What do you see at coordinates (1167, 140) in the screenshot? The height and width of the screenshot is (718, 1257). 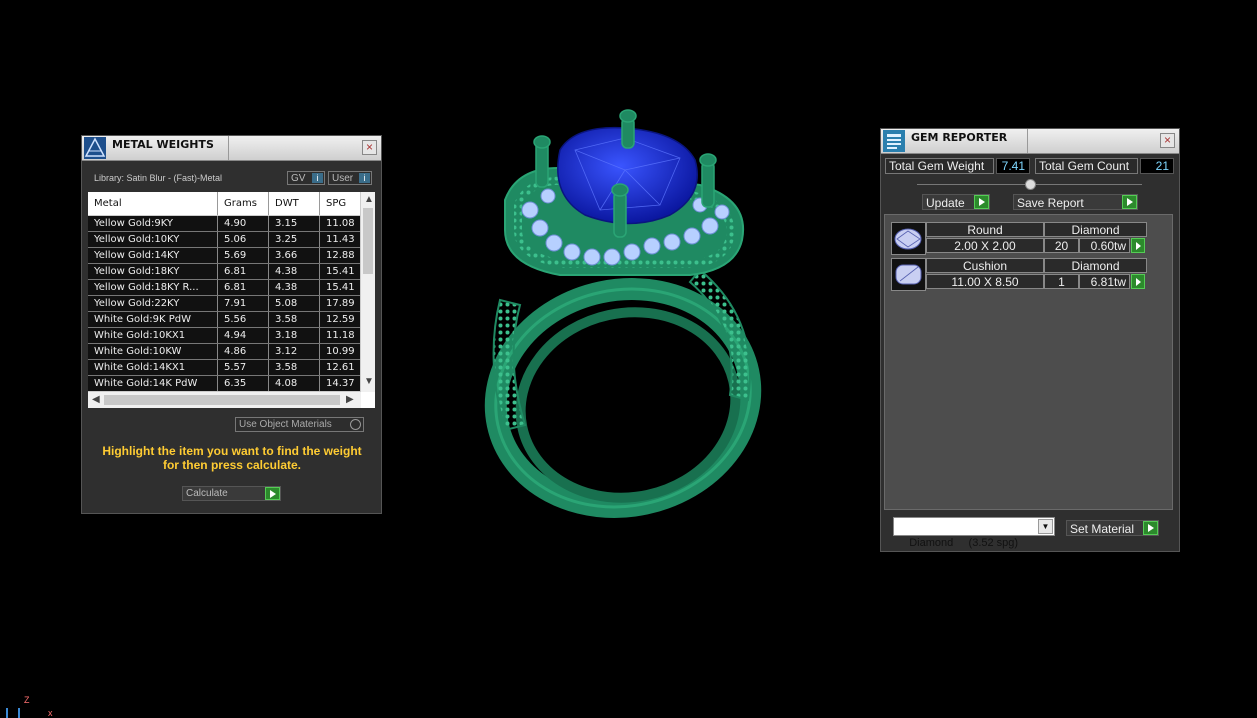 I see `close-icon: ×` at bounding box center [1167, 140].